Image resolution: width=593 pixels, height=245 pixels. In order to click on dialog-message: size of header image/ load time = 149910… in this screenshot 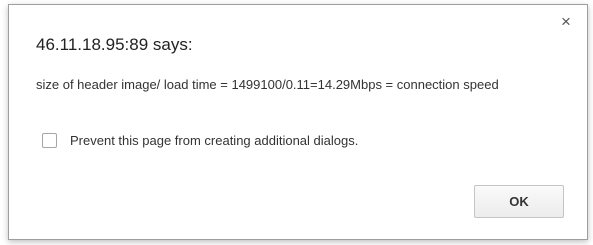, I will do `click(267, 84)`.